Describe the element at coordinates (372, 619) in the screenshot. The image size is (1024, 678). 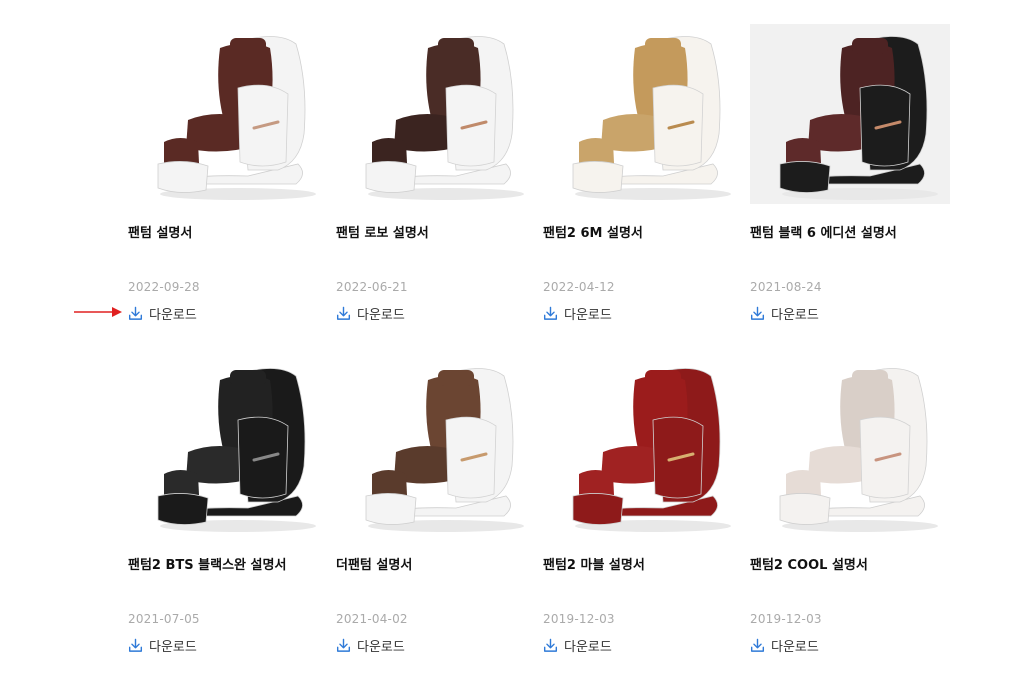
I see `manual-date: 2021-04-02` at that location.